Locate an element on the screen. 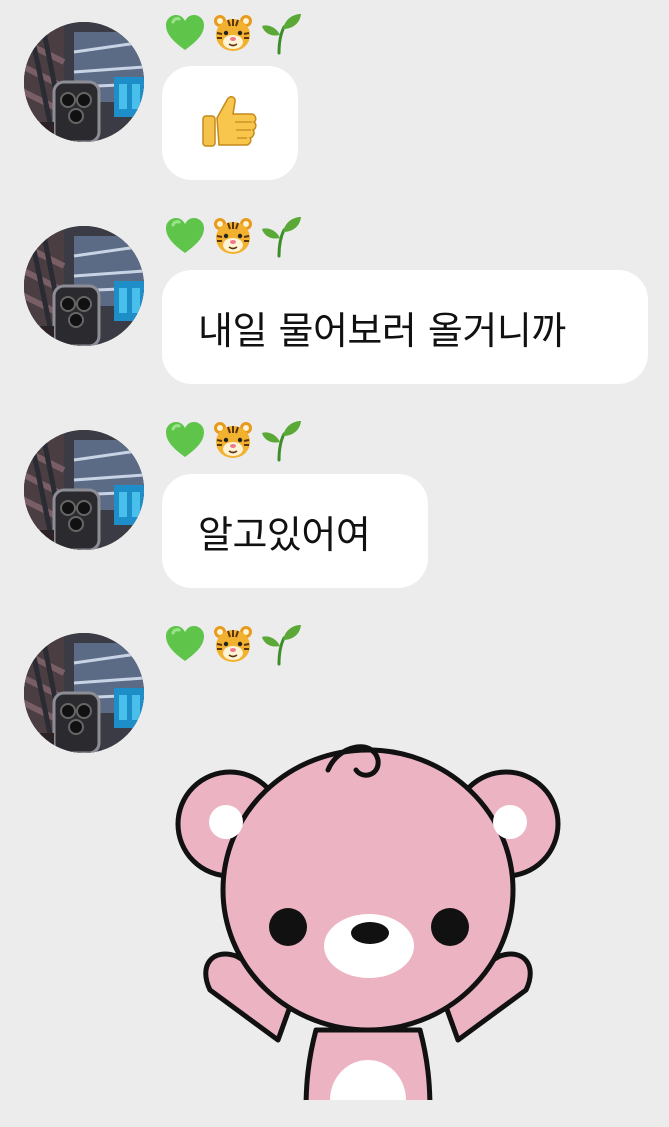 The image size is (669, 1127). message-bubble is located at coordinates (230, 123).